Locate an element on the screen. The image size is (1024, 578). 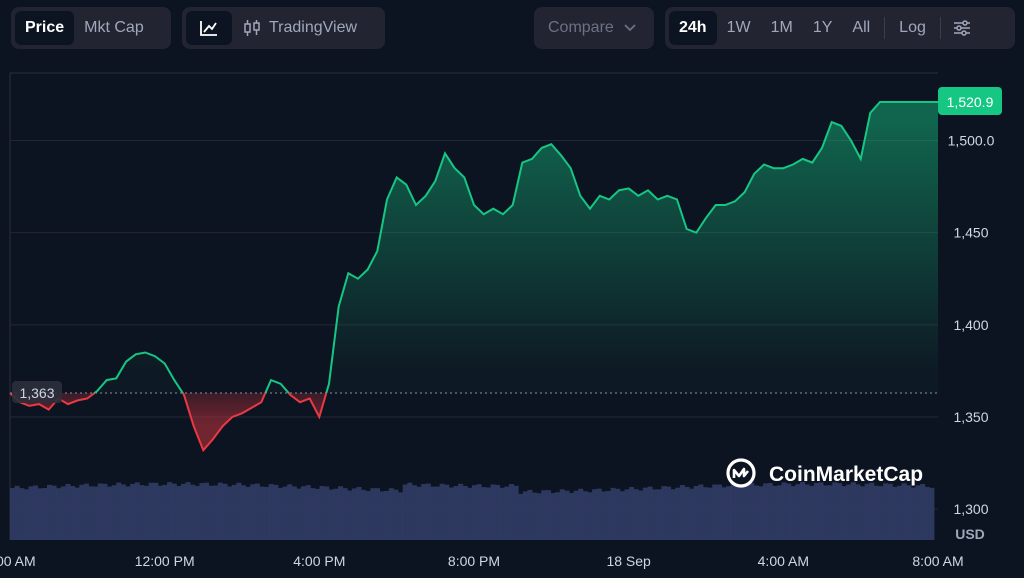
current-price-value: 1,520.9 is located at coordinates (970, 102).